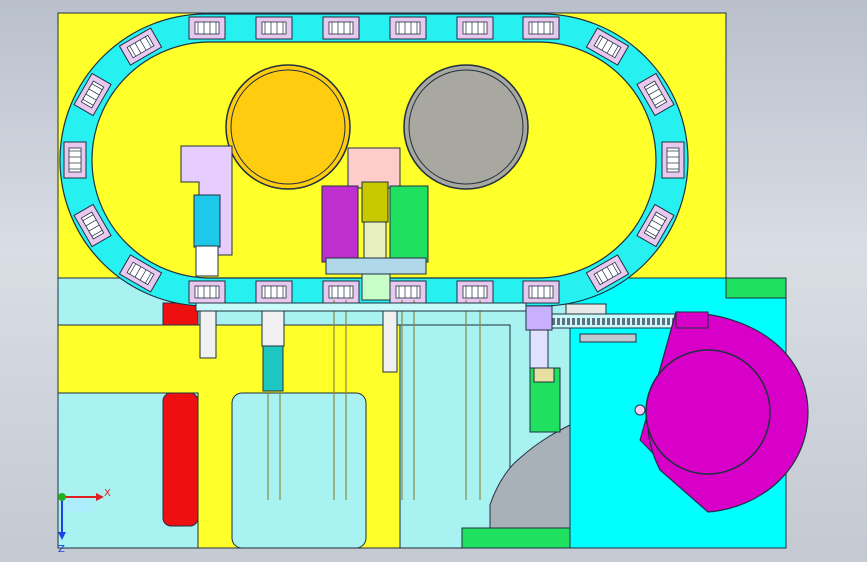 This screenshot has width=867, height=562. Describe the element at coordinates (466, 127) in the screenshot. I see `grey-feeder-bowl` at that location.